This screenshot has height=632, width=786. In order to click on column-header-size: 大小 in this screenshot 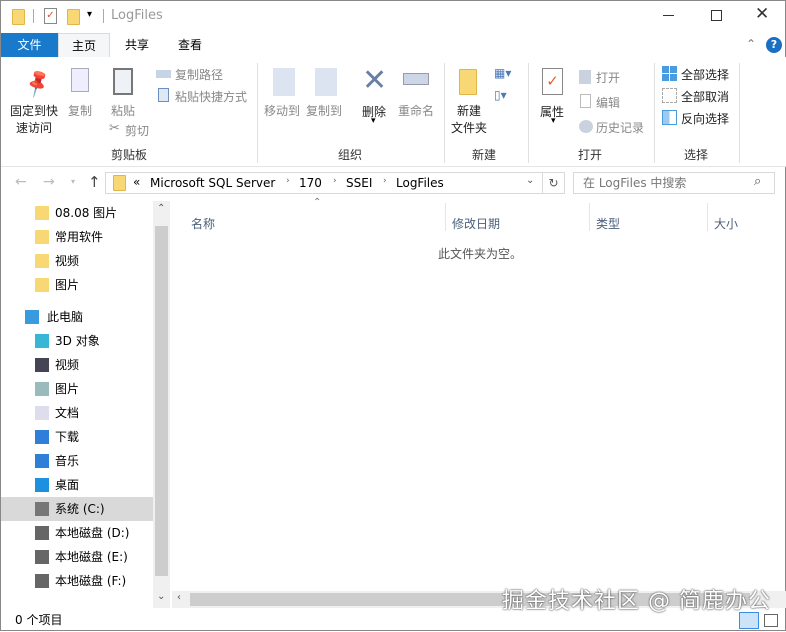, I will do `click(726, 223)`.